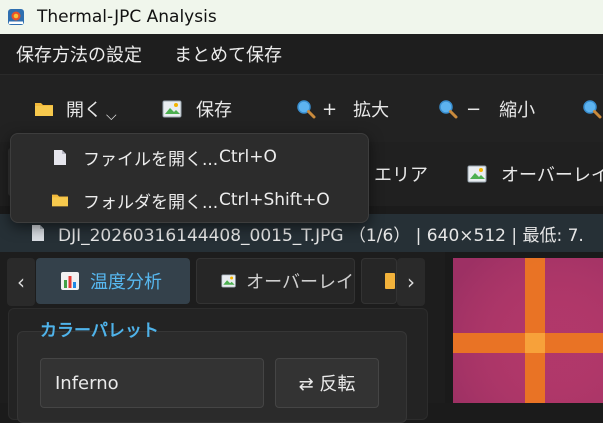 The width and height of the screenshot is (603, 423). What do you see at coordinates (301, 17) in the screenshot?
I see `title-bar: Thermal-JPC Analysis` at bounding box center [301, 17].